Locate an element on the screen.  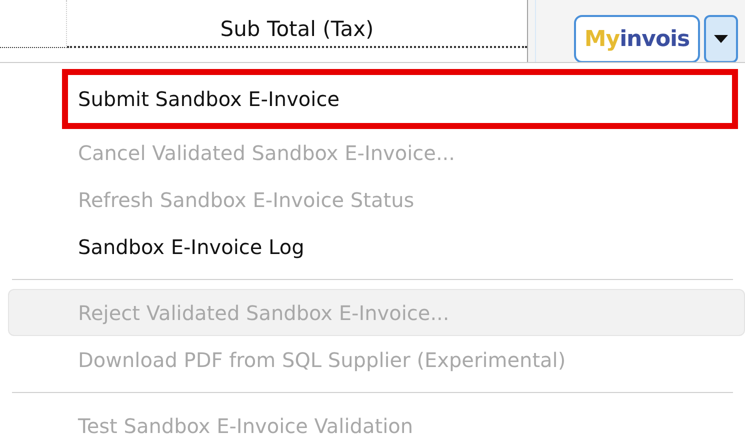
column-header: Sub Total (Tax) is located at coordinates (297, 24).